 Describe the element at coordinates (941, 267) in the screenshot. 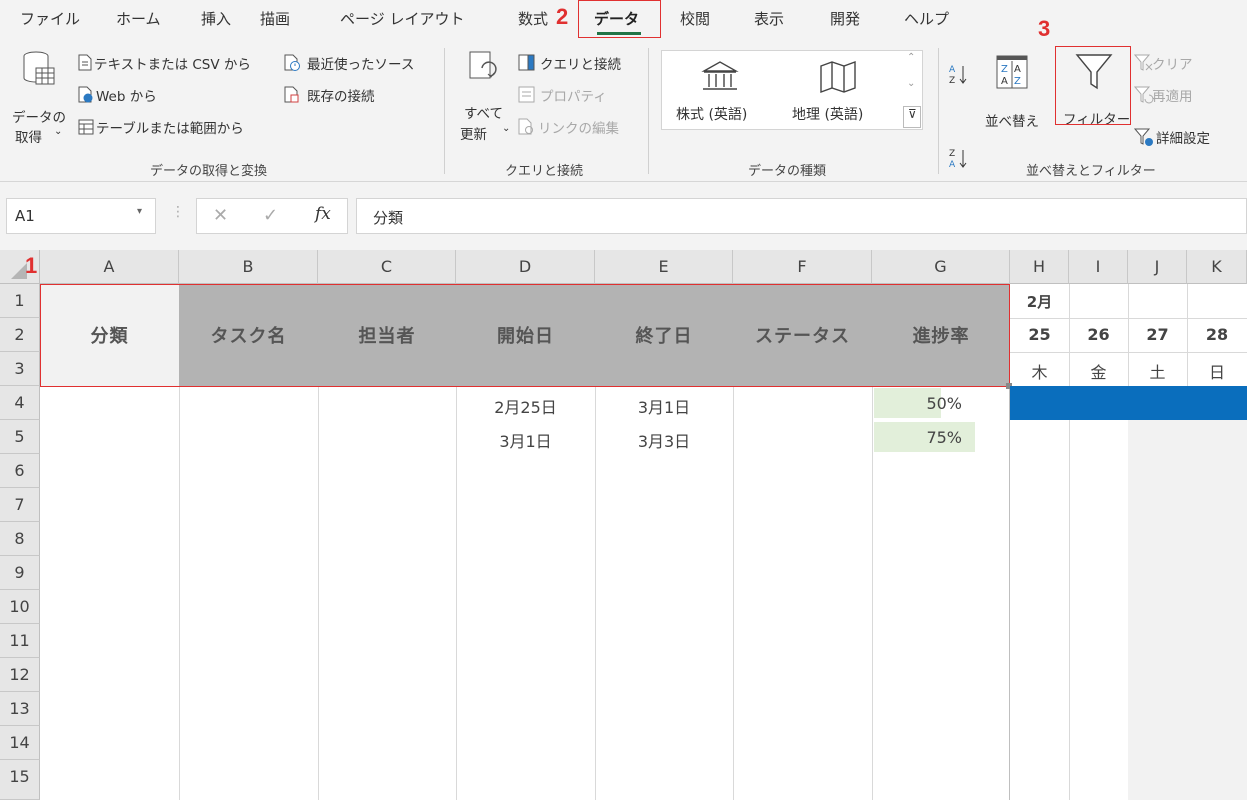

I see `column-header-g: G` at that location.